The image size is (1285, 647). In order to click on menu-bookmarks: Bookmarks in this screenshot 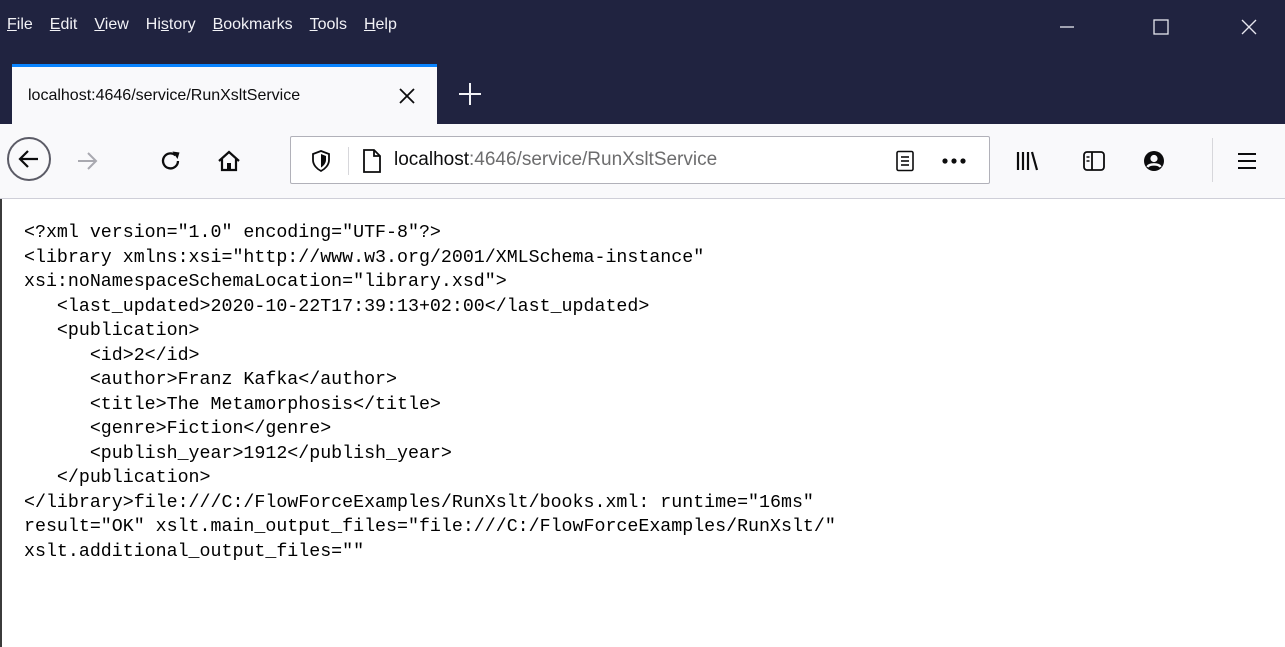, I will do `click(253, 25)`.